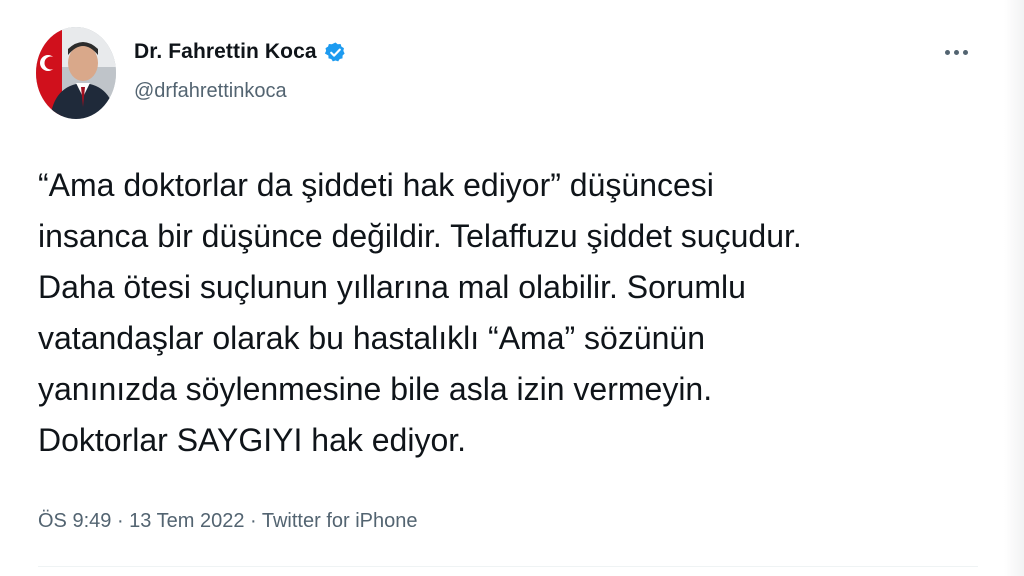 The height and width of the screenshot is (576, 1024). I want to click on tweet-line: Doktorlar SAYGIYI hak ediyor., so click(252, 440).